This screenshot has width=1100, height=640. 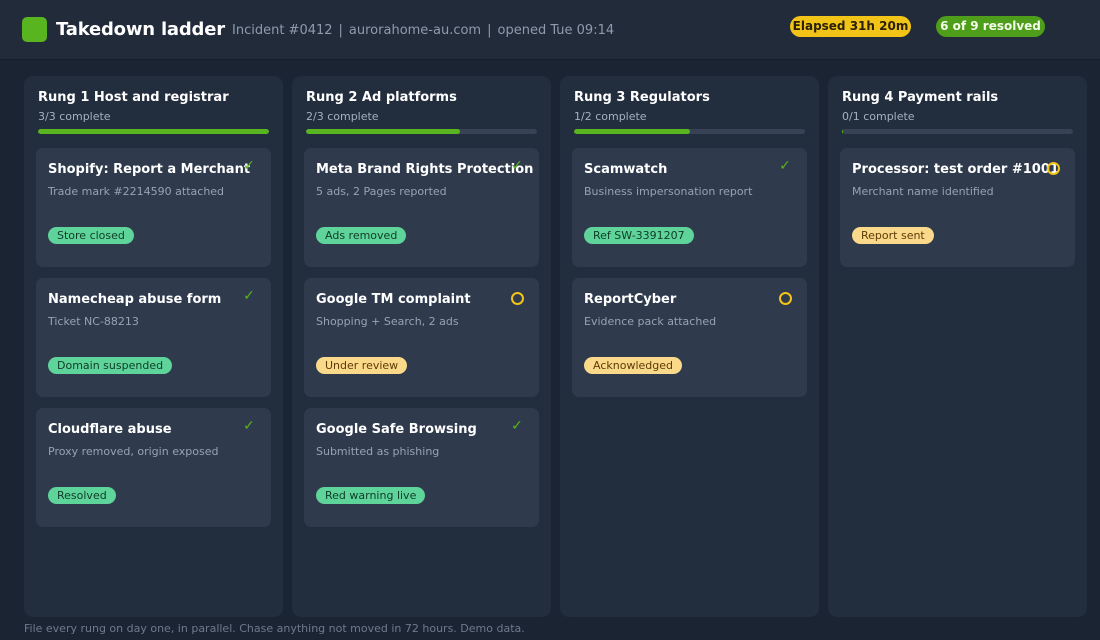 I want to click on card-title: Google Safe Browsing, so click(x=396, y=429).